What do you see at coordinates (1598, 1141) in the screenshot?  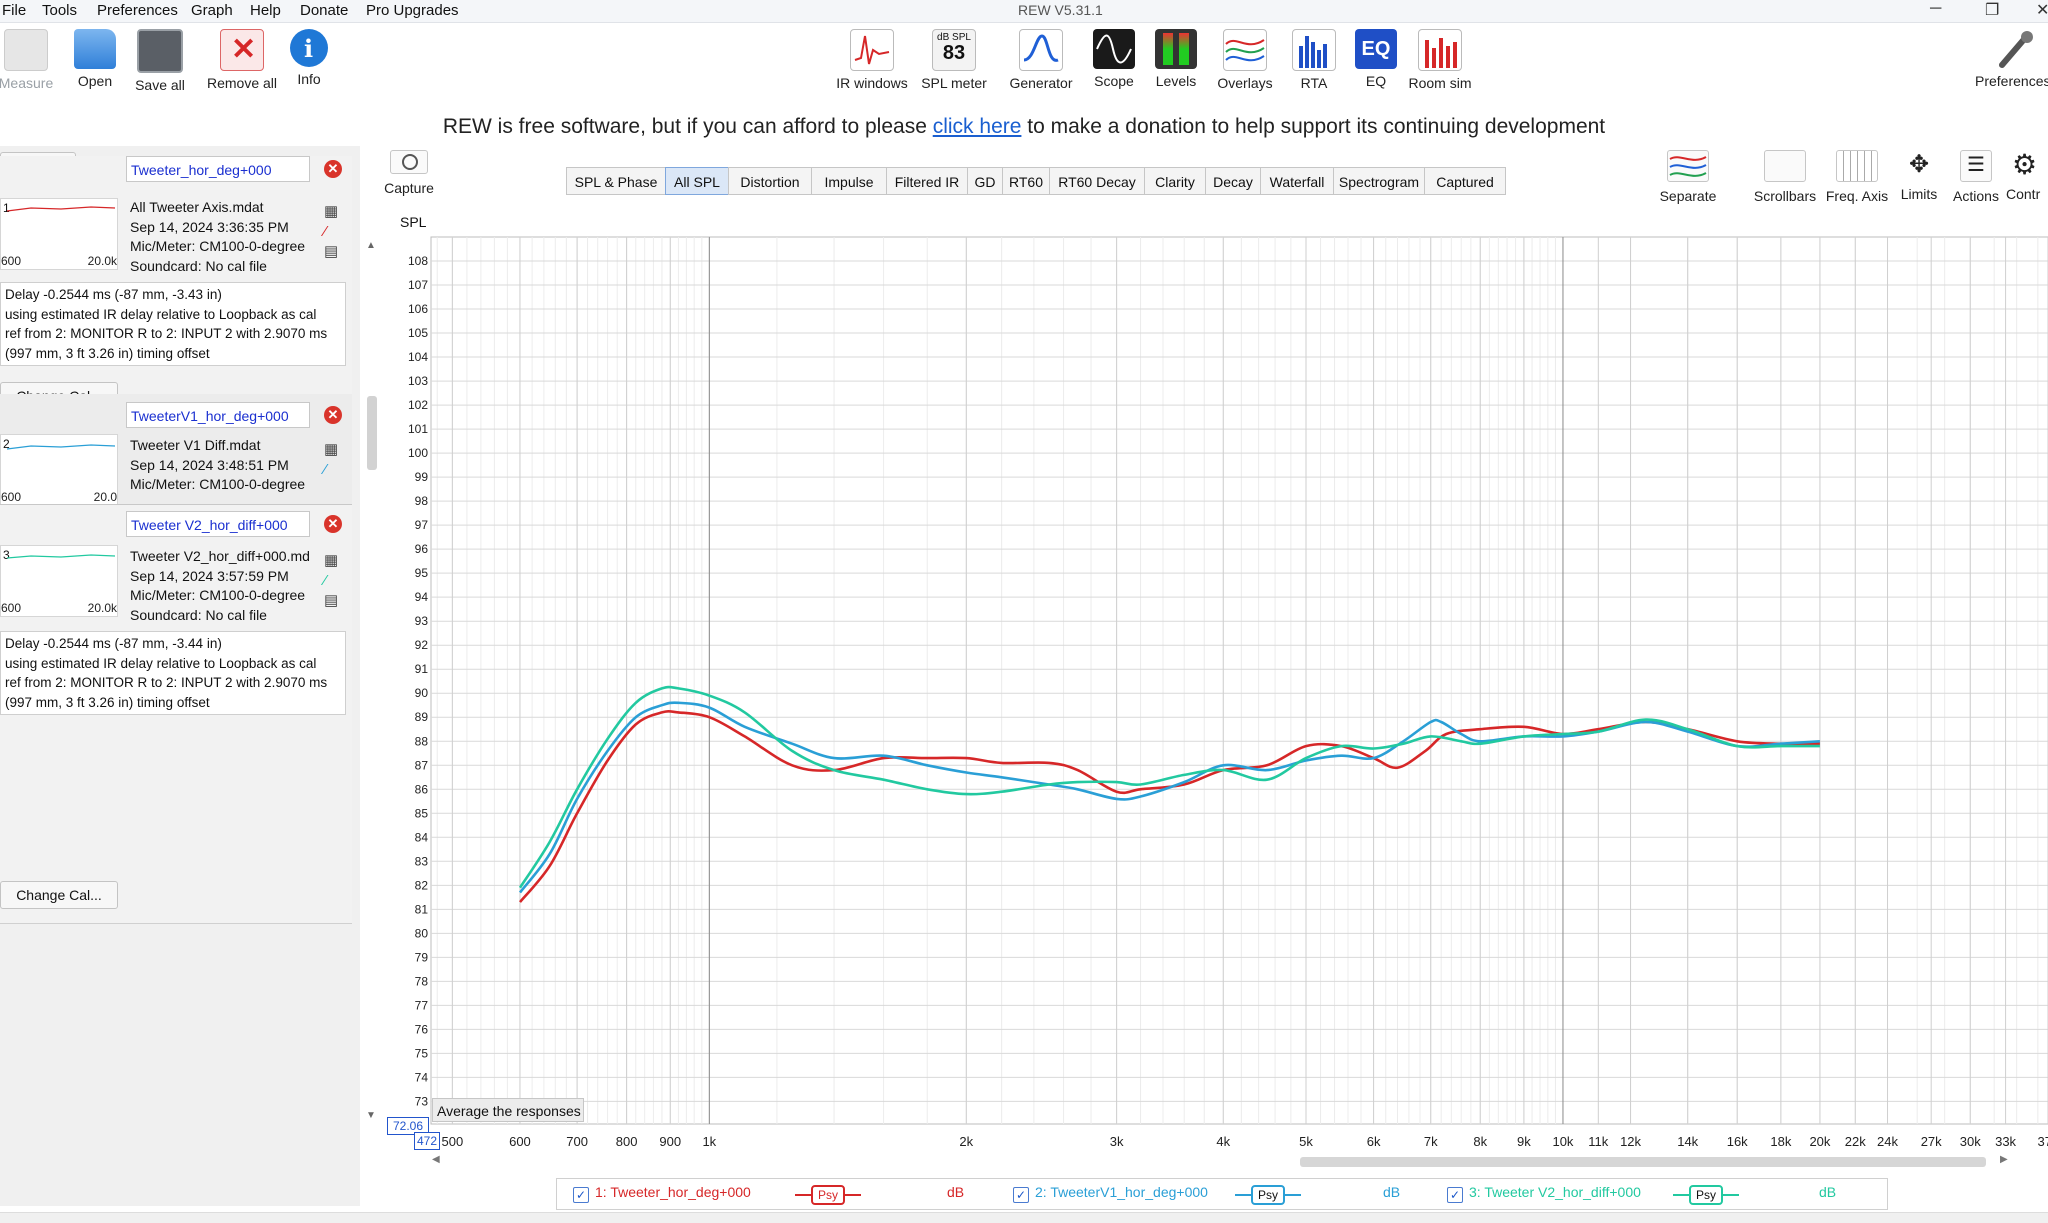 I see `x-tick-label: 11k` at bounding box center [1598, 1141].